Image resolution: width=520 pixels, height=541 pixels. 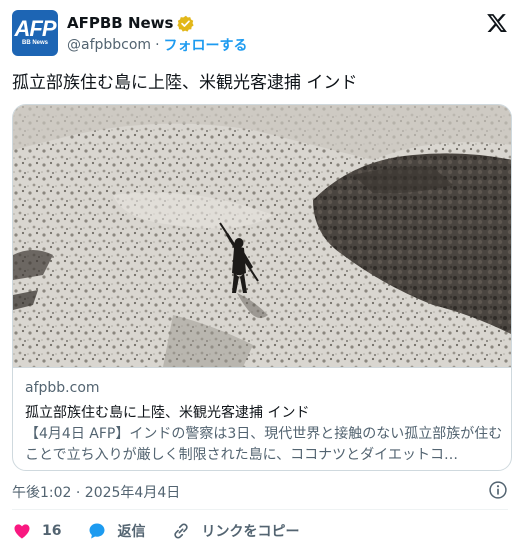 What do you see at coordinates (22, 531) in the screenshot?
I see `heart-icon` at bounding box center [22, 531].